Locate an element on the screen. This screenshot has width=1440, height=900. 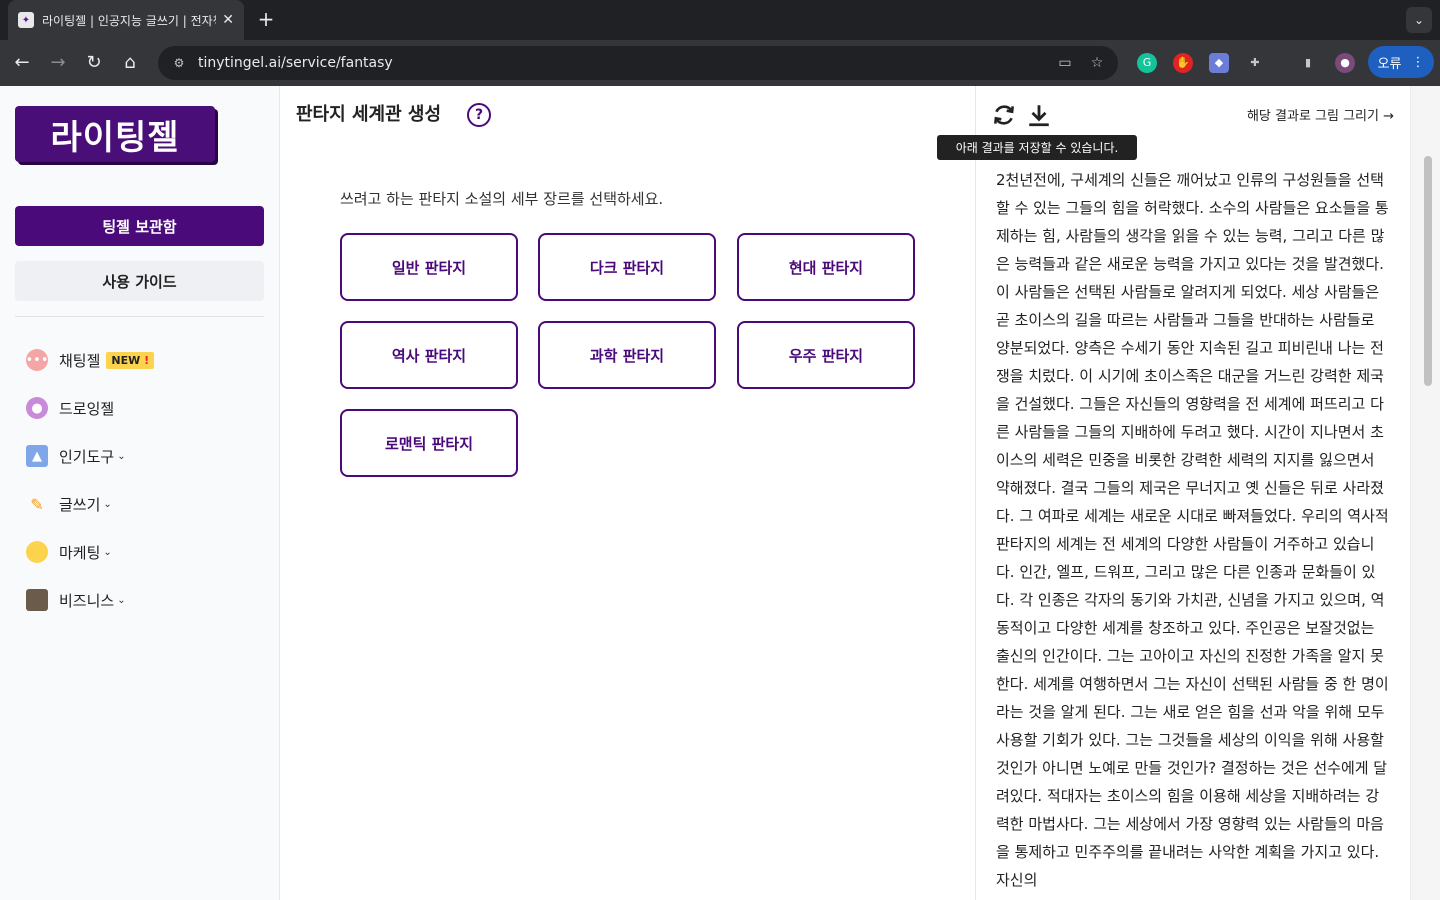
tab-close-icon: ✕ is located at coordinates (228, 20).